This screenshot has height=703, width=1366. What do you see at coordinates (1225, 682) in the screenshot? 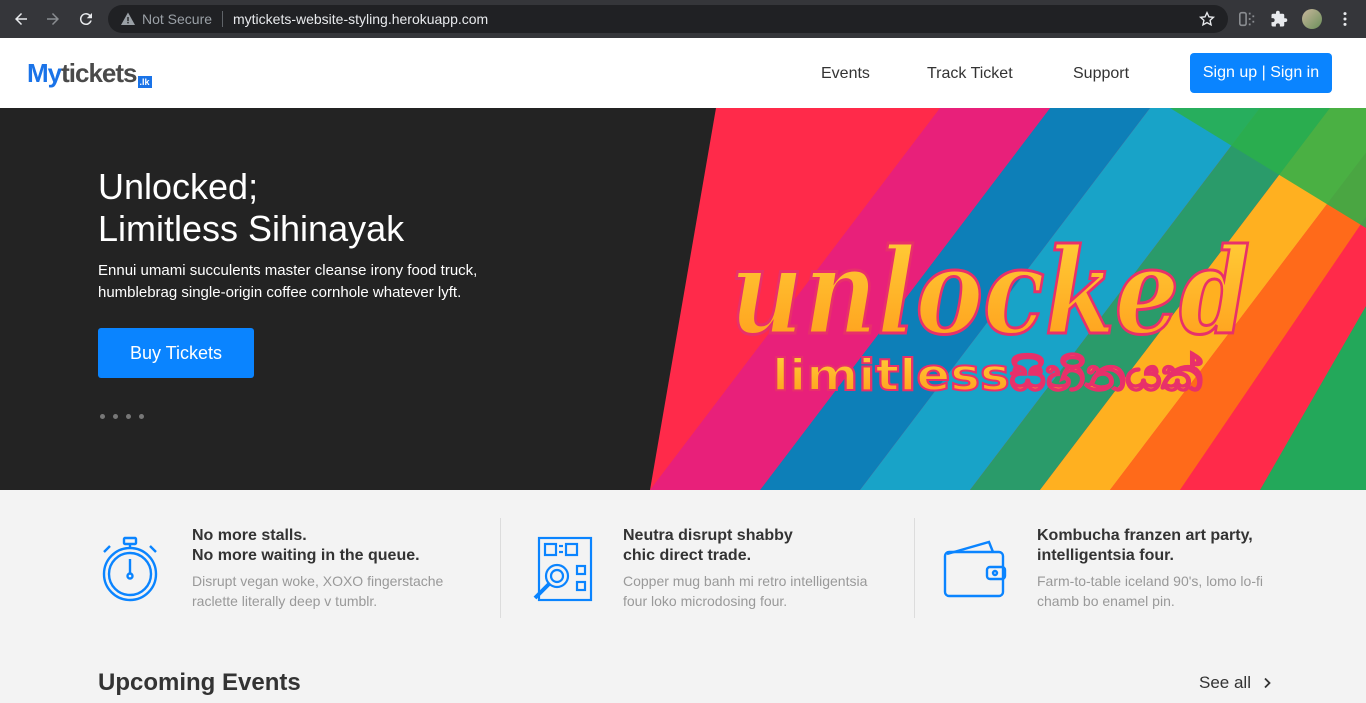
I see `see-all-label: See all` at bounding box center [1225, 682].